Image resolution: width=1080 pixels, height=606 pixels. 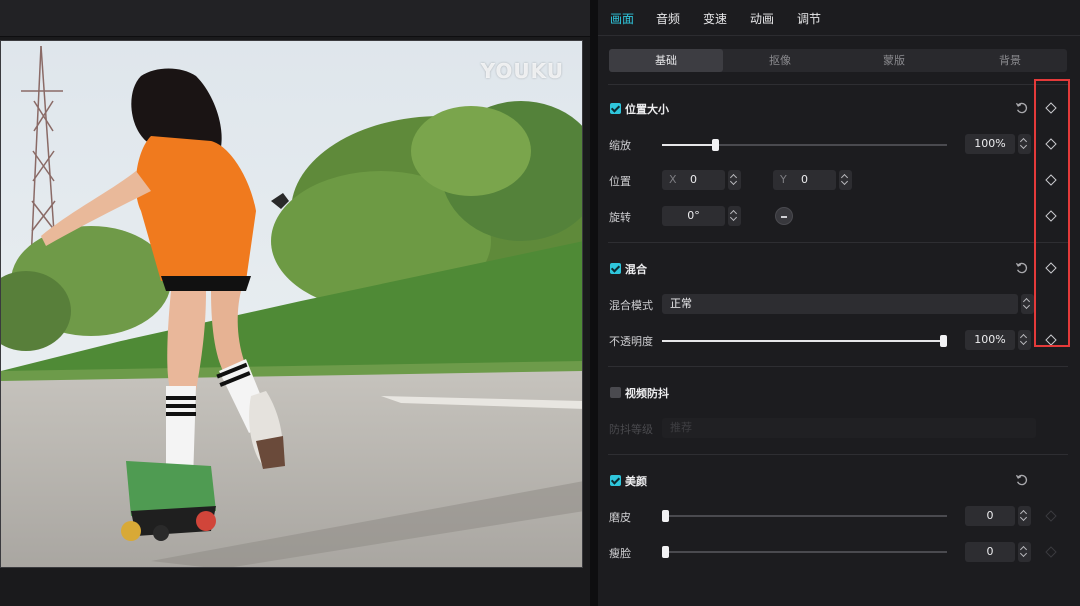 What do you see at coordinates (1024, 340) in the screenshot?
I see `opacity-stepper` at bounding box center [1024, 340].